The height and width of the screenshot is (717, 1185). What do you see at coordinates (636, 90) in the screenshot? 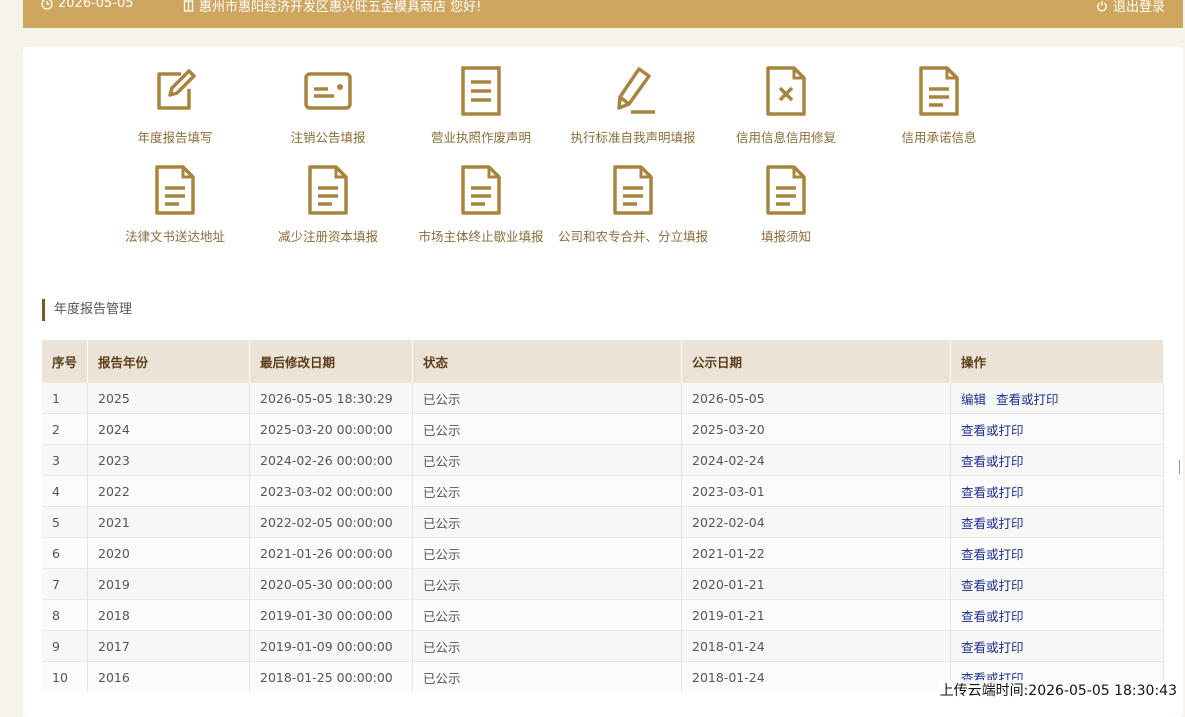
I see `pencil-icon` at bounding box center [636, 90].